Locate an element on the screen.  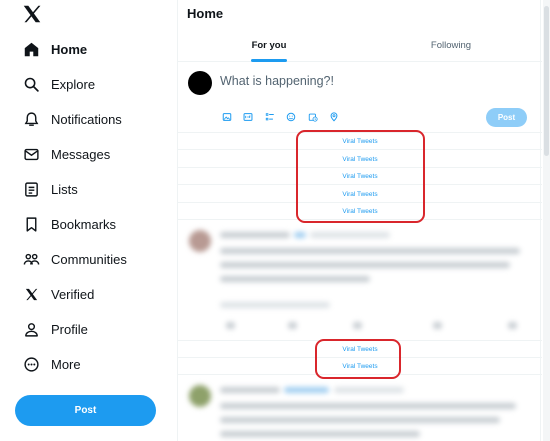
sidebar-item-profile: Profile is located at coordinates (89, 329).